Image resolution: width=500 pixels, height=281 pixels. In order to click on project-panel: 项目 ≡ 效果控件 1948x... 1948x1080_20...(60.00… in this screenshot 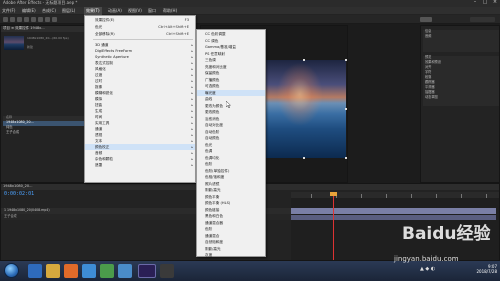, I will do `click(43, 104)`.